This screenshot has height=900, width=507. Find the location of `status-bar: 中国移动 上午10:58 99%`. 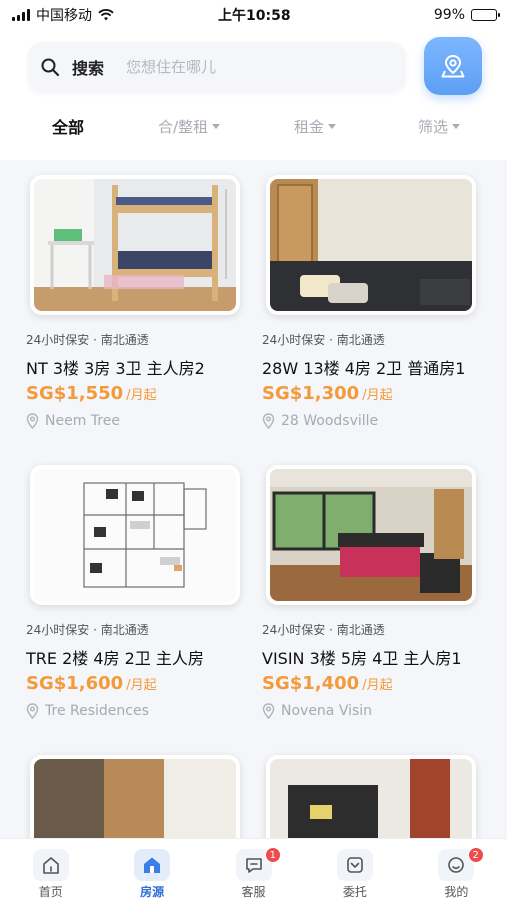

status-bar: 中国移动 上午10:58 99% is located at coordinates (253, 15).